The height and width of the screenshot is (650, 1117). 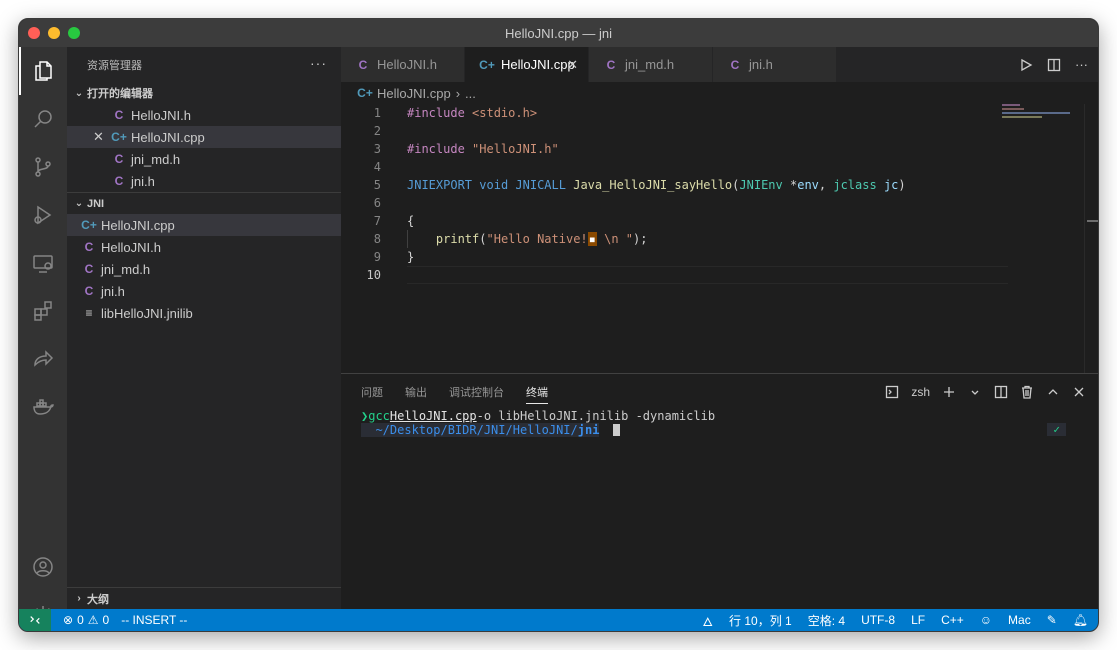 I want to click on window-controls, so click(x=54, y=33).